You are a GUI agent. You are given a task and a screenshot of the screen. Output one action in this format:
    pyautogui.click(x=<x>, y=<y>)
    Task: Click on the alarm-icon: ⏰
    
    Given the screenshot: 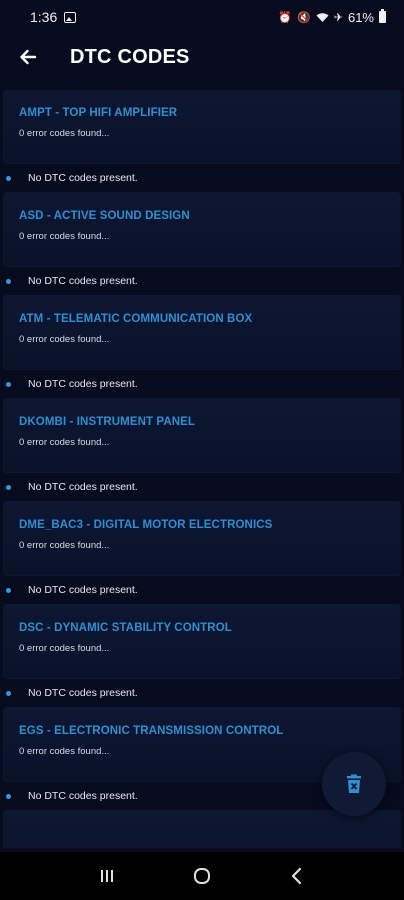 What is the action you would take?
    pyautogui.click(x=285, y=17)
    